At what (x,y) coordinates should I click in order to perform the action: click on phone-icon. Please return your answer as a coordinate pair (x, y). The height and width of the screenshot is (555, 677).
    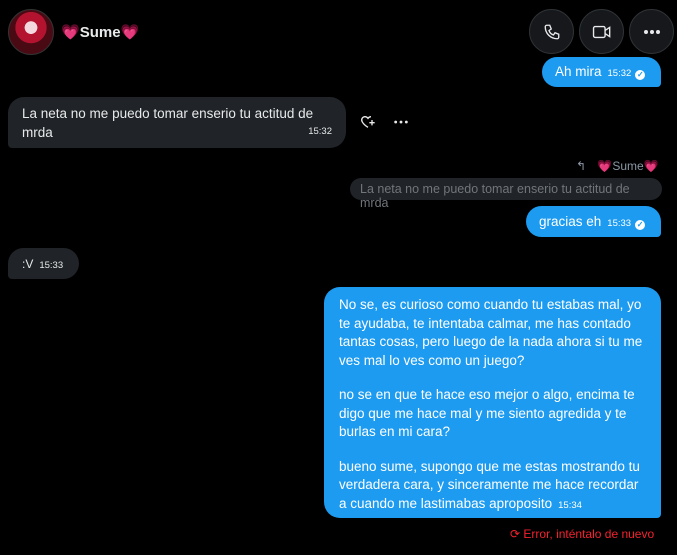
    Looking at the image, I should click on (551, 31).